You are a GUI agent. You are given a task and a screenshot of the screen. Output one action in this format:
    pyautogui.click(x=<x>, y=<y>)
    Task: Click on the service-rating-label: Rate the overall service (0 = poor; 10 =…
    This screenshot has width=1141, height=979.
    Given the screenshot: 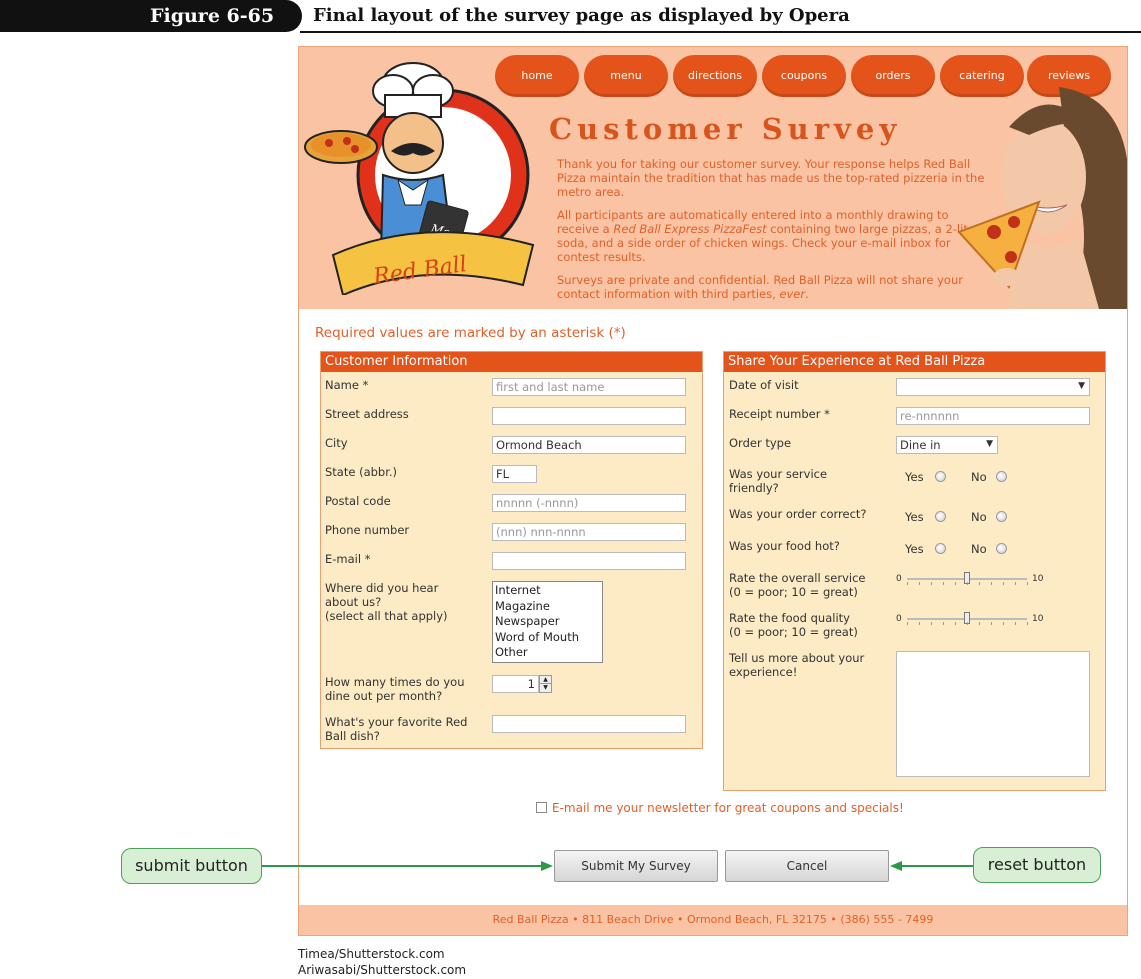 What is the action you would take?
    pyautogui.click(x=797, y=585)
    